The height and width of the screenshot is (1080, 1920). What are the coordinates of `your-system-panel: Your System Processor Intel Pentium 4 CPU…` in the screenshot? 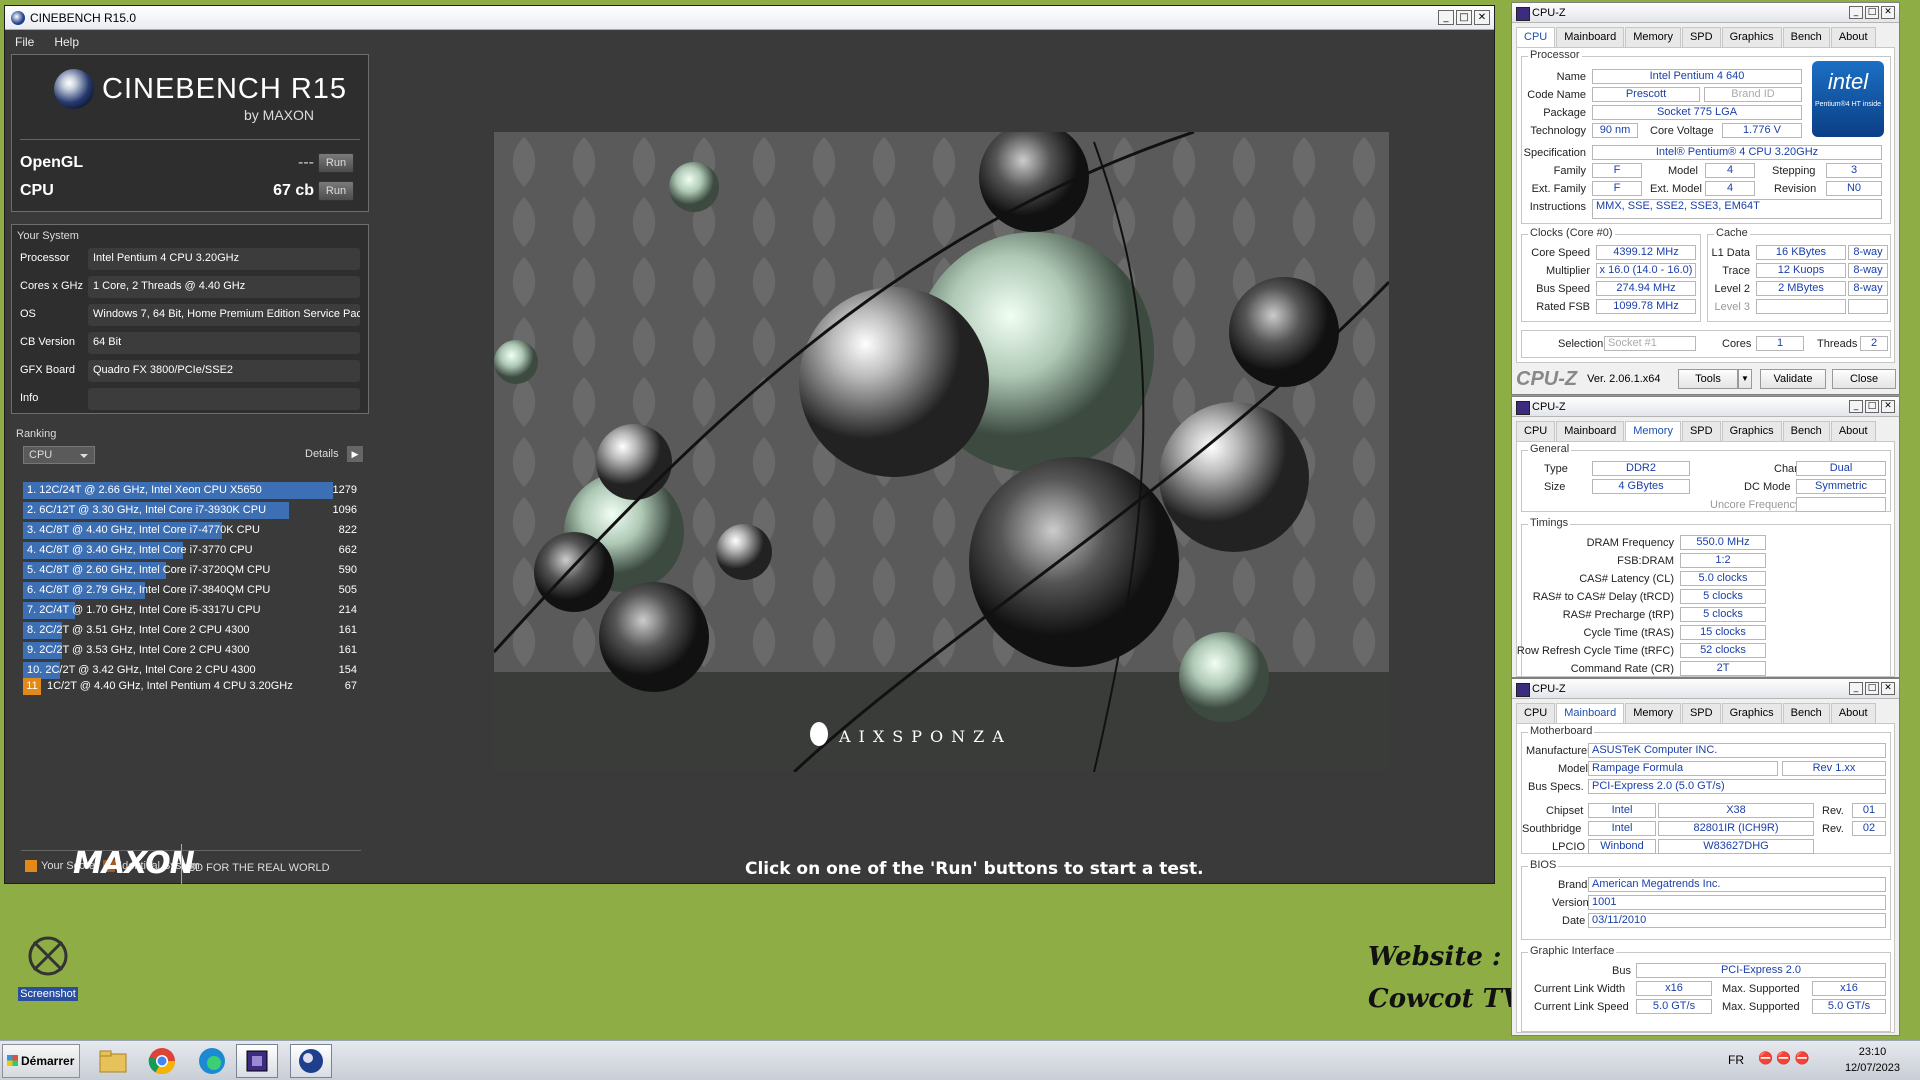 It's located at (190, 319).